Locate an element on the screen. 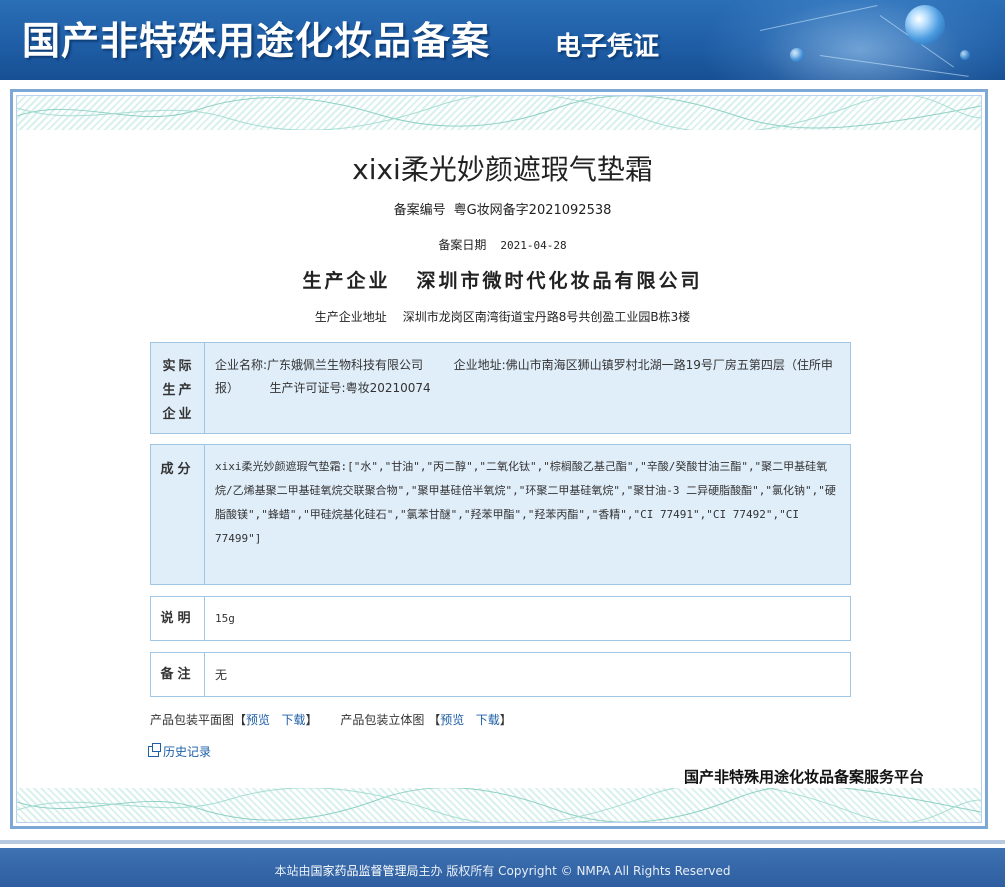  page-header: 国产非特殊用途化妆品备案 电子凭证 is located at coordinates (502, 40).